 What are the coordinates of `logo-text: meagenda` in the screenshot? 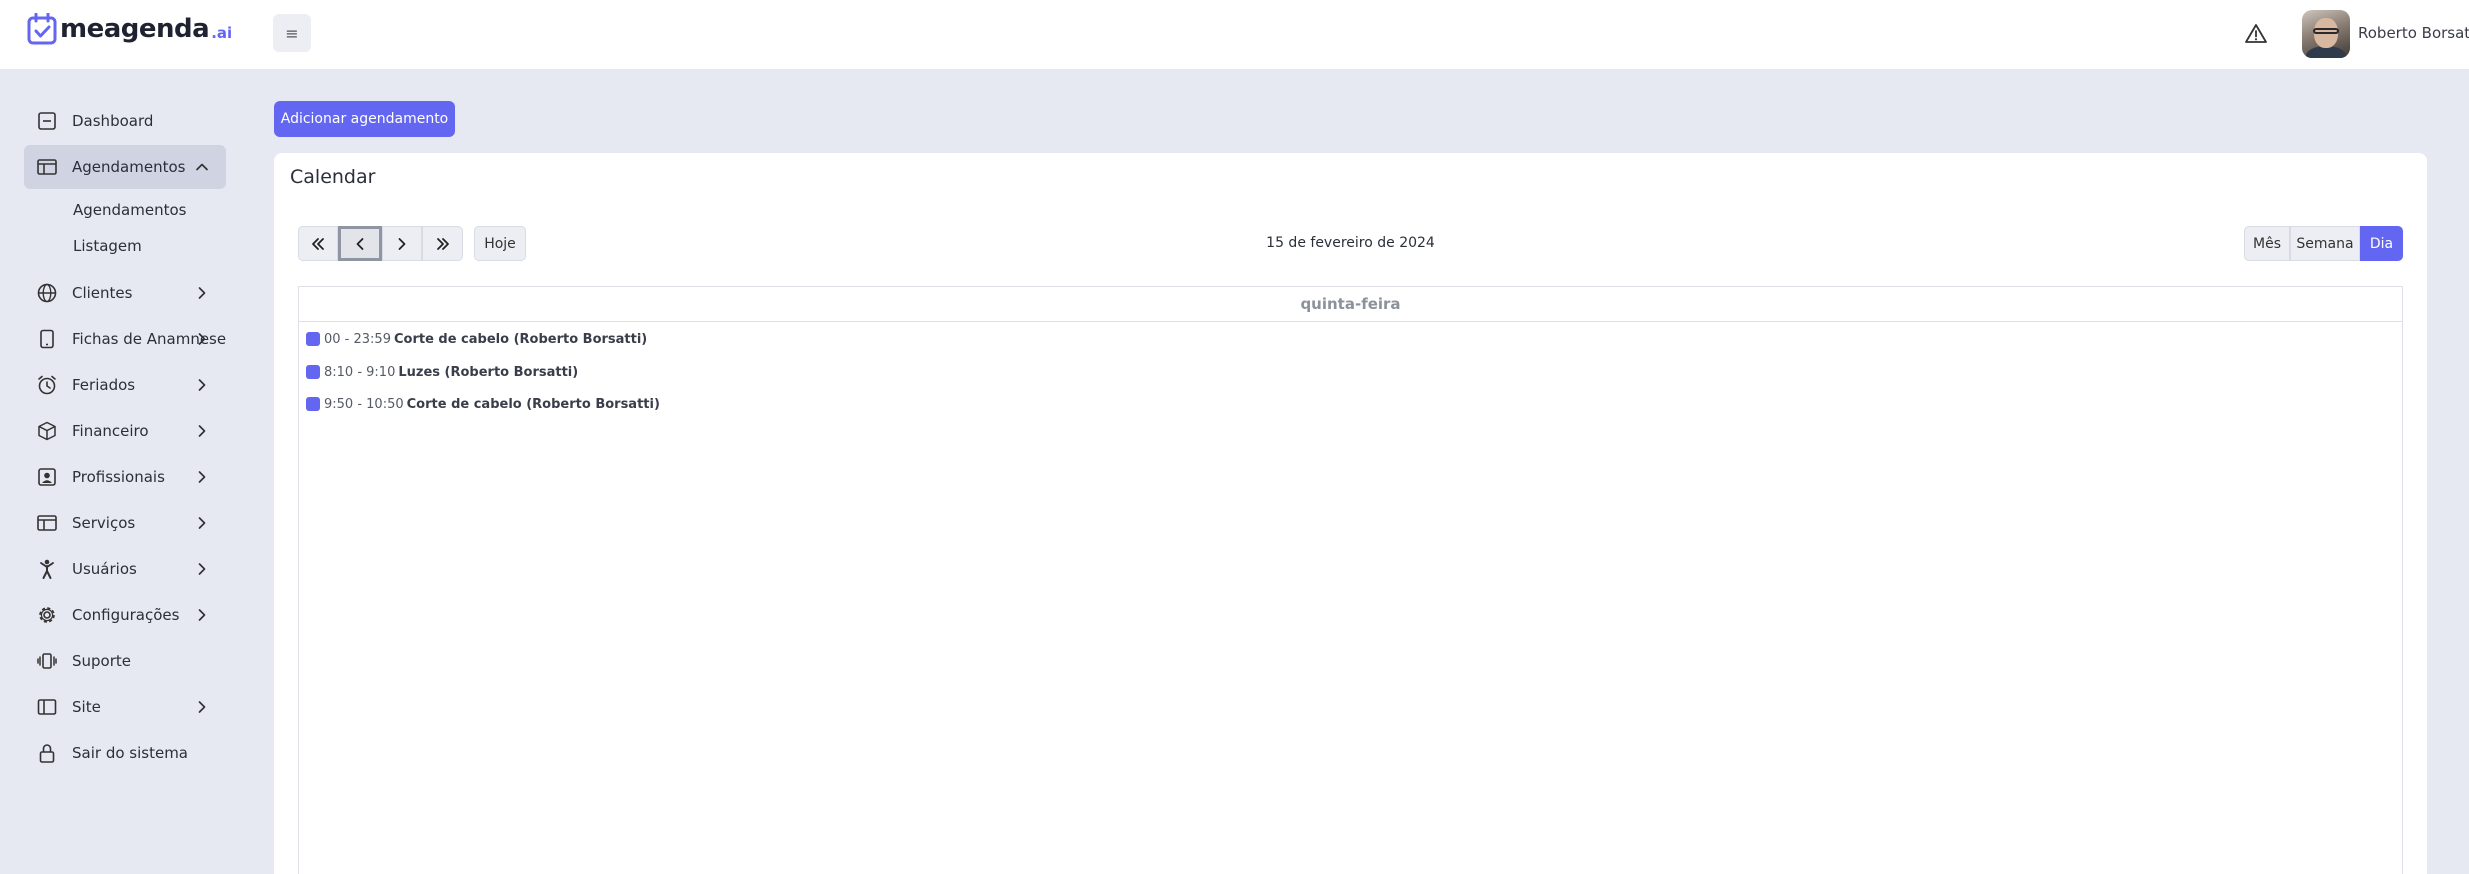 It's located at (135, 29).